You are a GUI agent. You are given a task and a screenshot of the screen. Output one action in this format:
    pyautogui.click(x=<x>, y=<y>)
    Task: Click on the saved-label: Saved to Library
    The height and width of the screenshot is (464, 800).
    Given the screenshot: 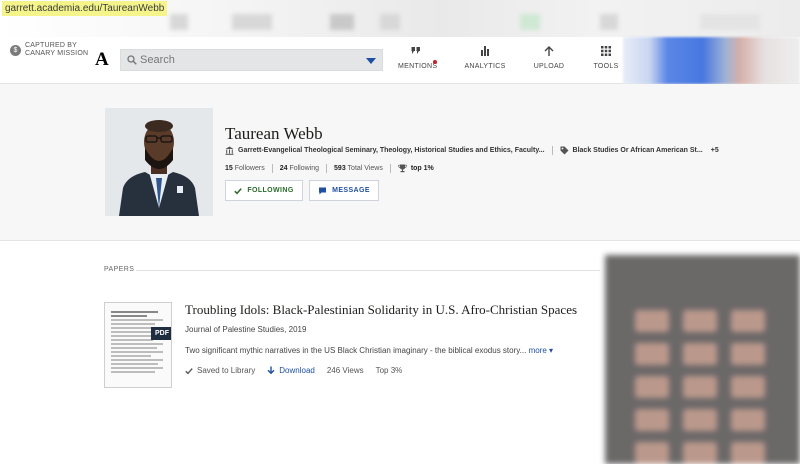 What is the action you would take?
    pyautogui.click(x=226, y=370)
    